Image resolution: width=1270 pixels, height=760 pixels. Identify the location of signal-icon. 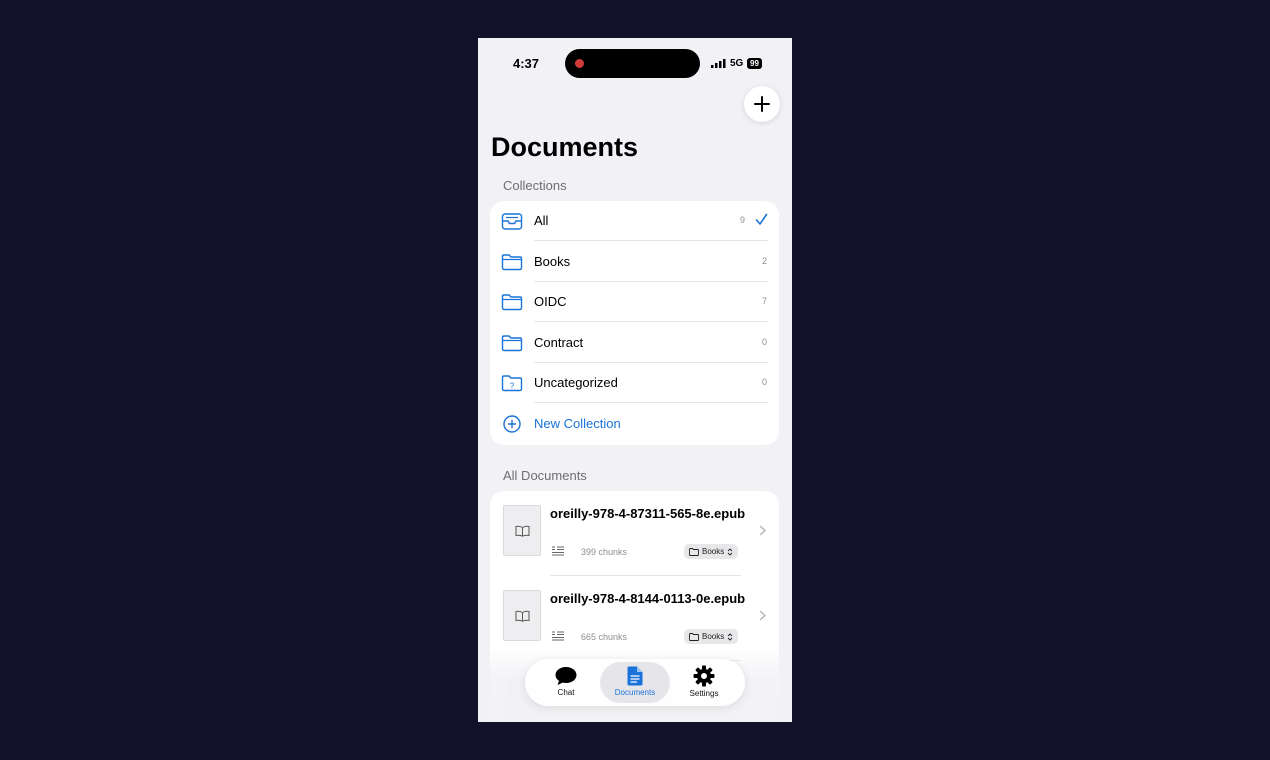
(718, 63).